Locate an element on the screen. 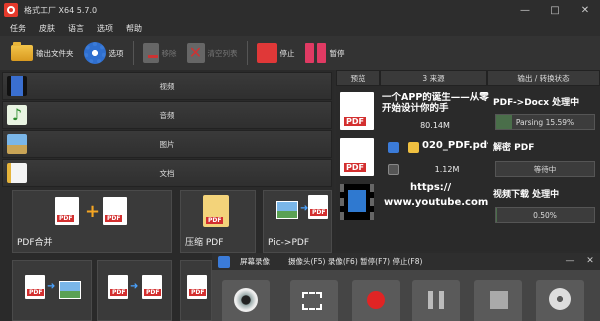 This screenshot has height=321, width=600. record-icon is located at coordinates (376, 300).